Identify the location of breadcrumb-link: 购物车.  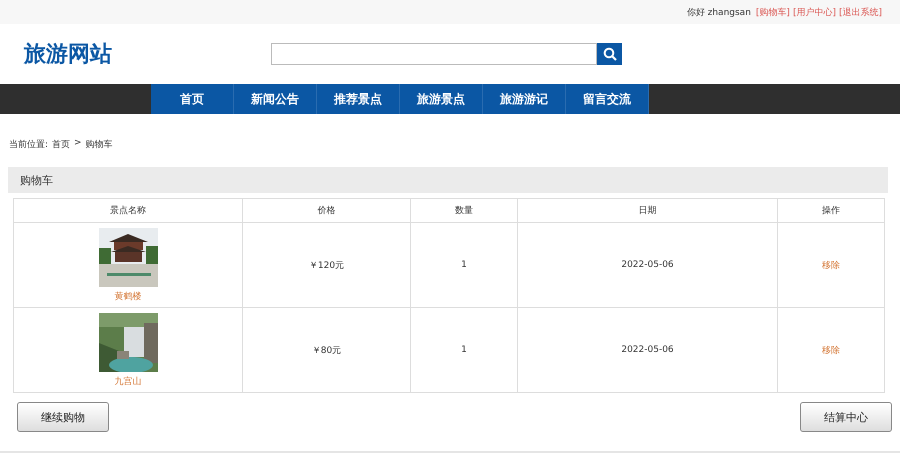
(99, 144).